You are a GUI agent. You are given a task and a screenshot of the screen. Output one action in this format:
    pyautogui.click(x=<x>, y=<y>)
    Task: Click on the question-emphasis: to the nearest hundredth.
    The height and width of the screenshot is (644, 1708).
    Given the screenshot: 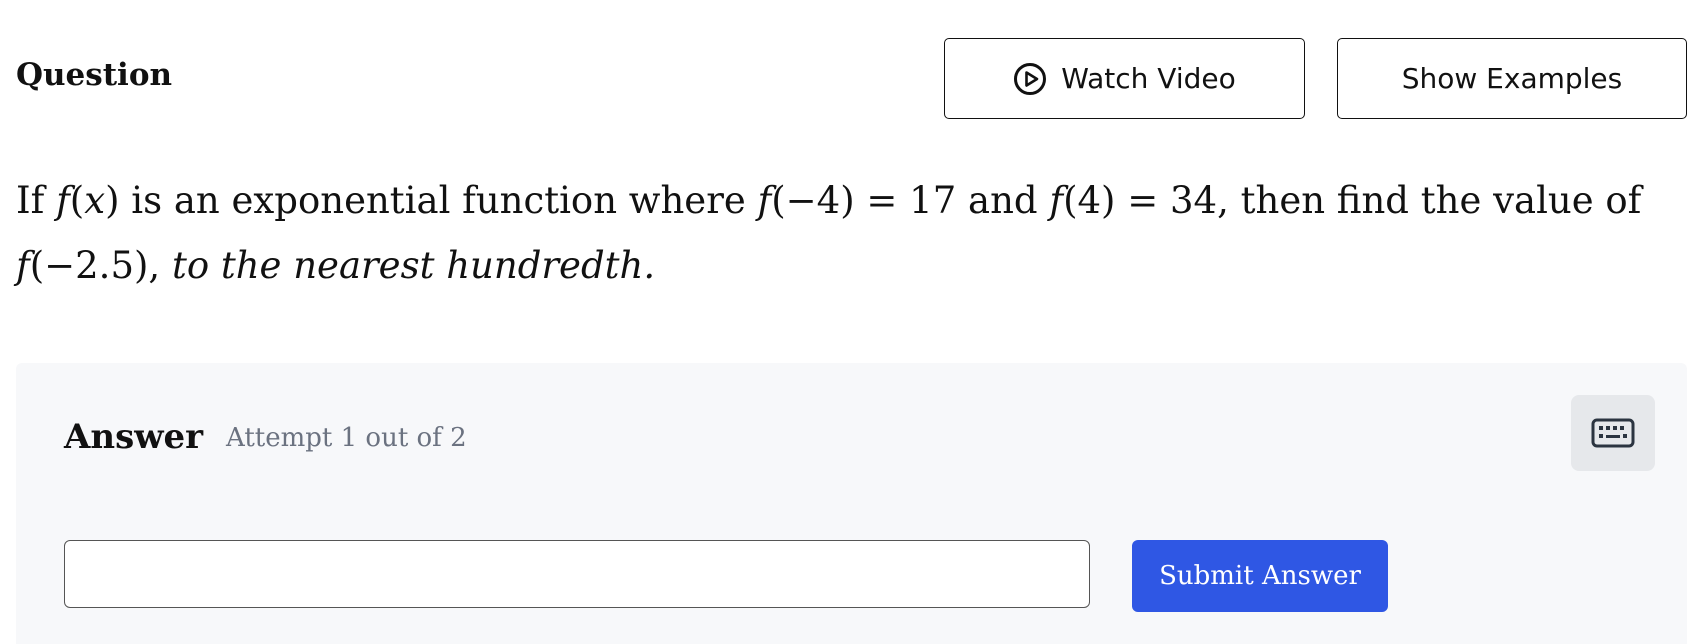 What is the action you would take?
    pyautogui.click(x=413, y=265)
    